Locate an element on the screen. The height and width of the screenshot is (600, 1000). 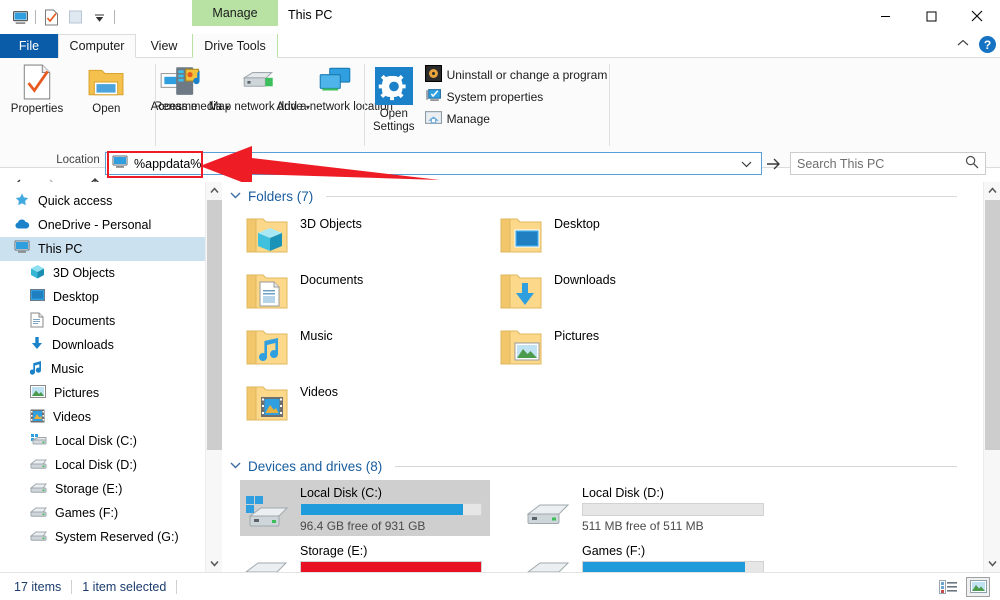
sidebar-item-local-disk-d: Local Disk (D:) is located at coordinates (102, 465).